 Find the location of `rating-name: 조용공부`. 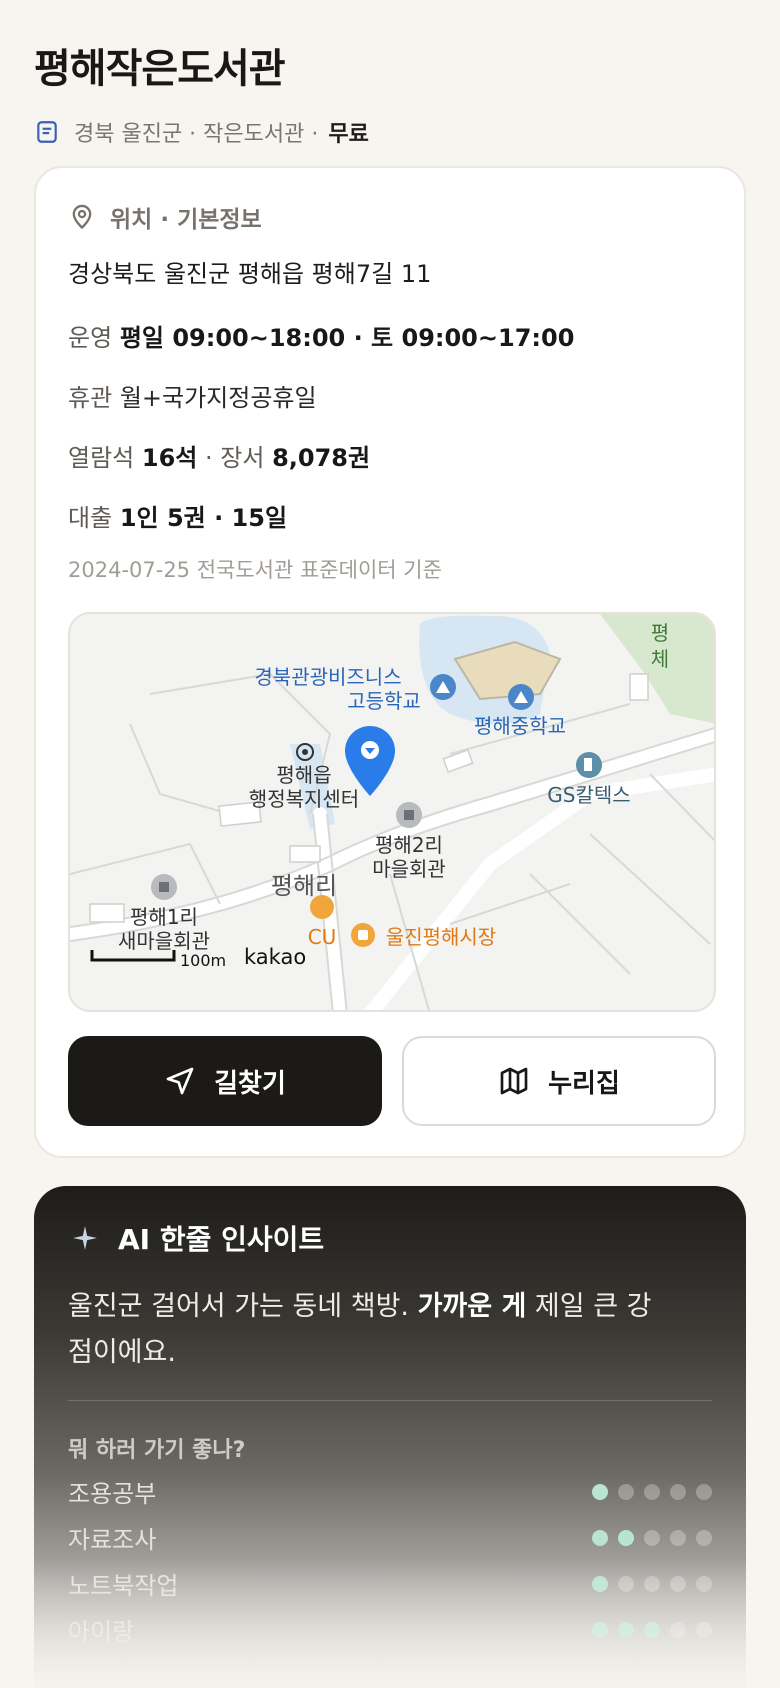

rating-name: 조용공부 is located at coordinates (112, 1494).